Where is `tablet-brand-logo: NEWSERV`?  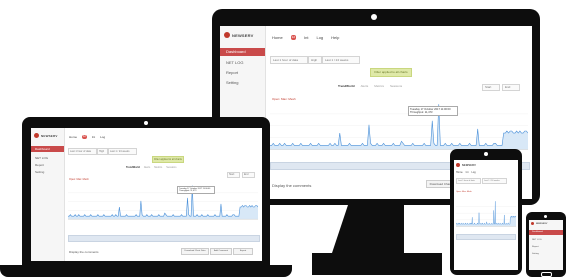
tablet-brand-logo: NEWSERV is located at coordinates (466, 165).